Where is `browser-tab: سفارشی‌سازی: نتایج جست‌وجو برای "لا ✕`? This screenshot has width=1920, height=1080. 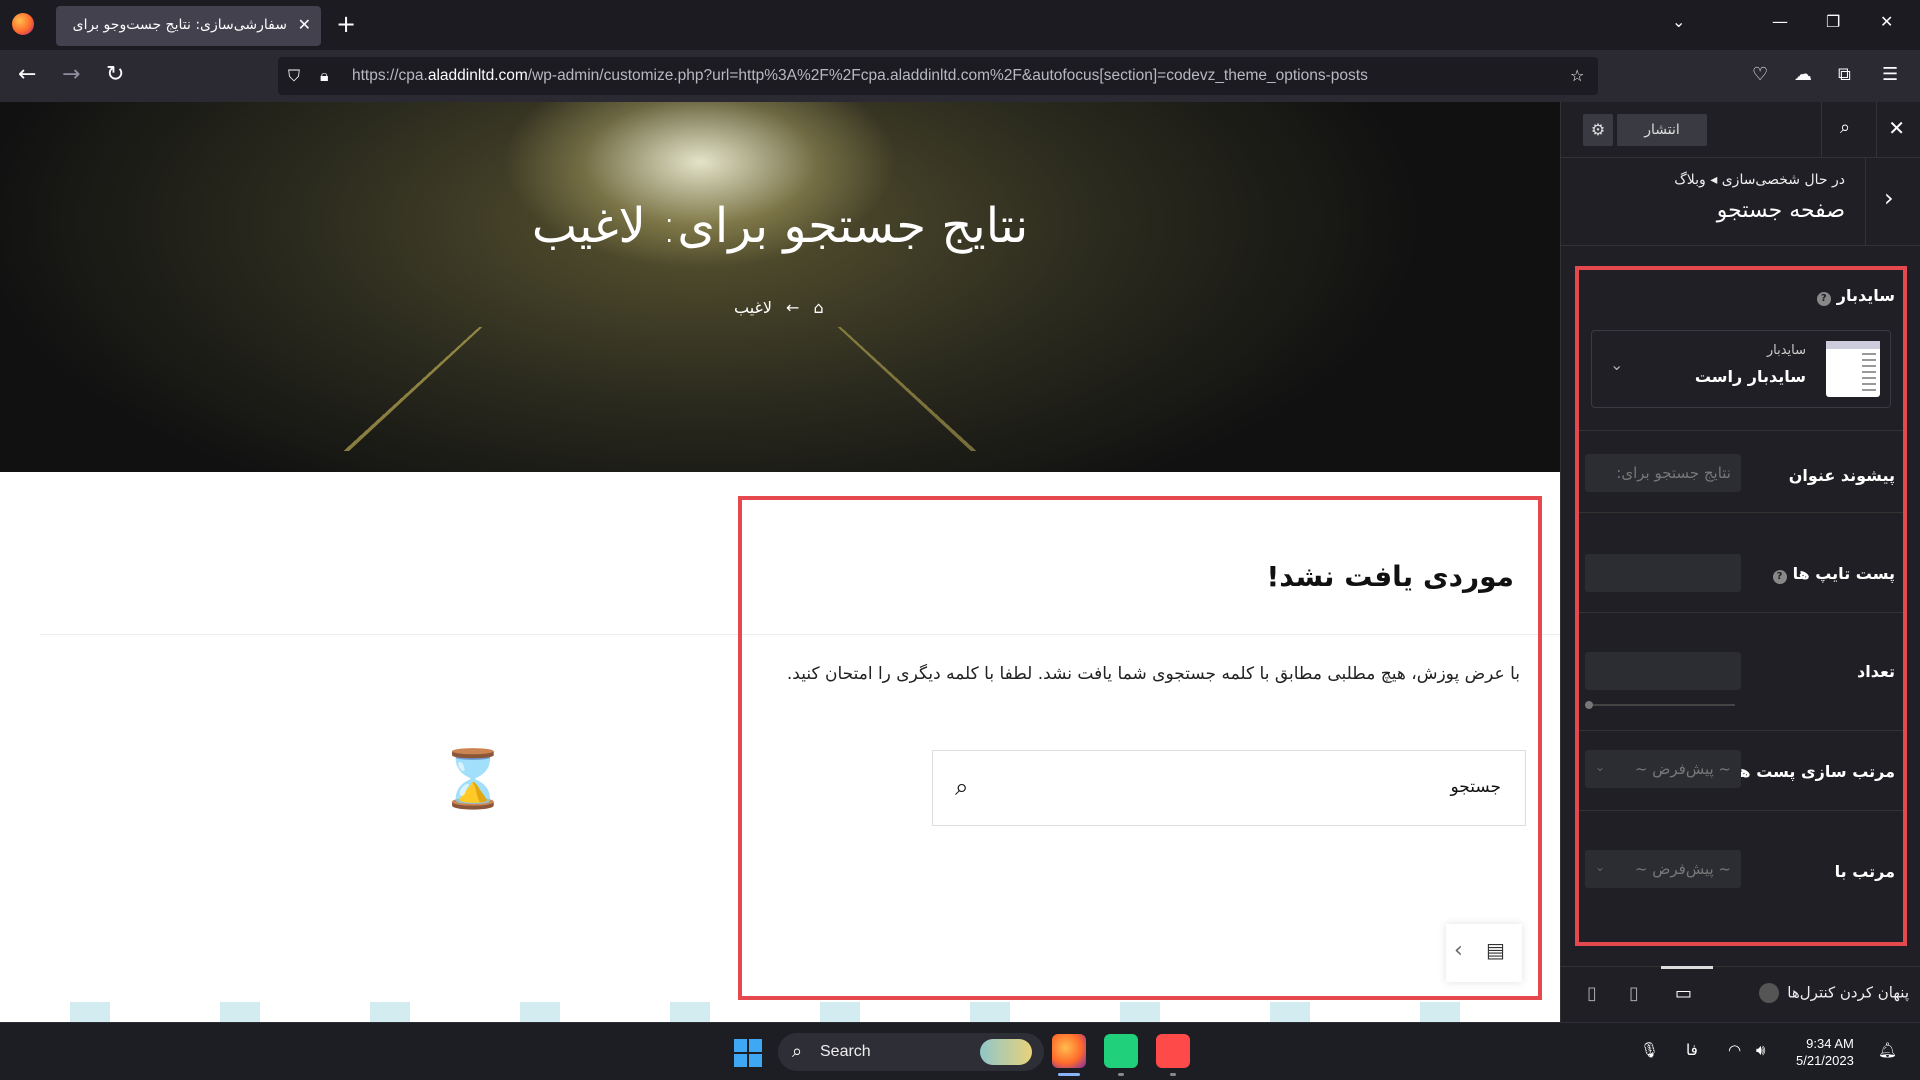 browser-tab: سفارشی‌سازی: نتایج جست‌وجو برای "لا ✕ is located at coordinates (188, 26).